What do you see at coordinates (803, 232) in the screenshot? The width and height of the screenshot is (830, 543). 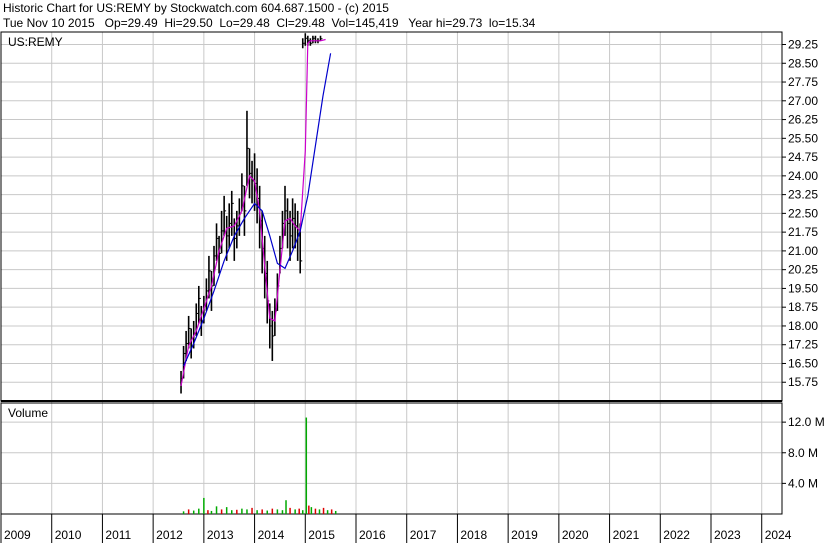 I see `price-tick-label: 21.75` at bounding box center [803, 232].